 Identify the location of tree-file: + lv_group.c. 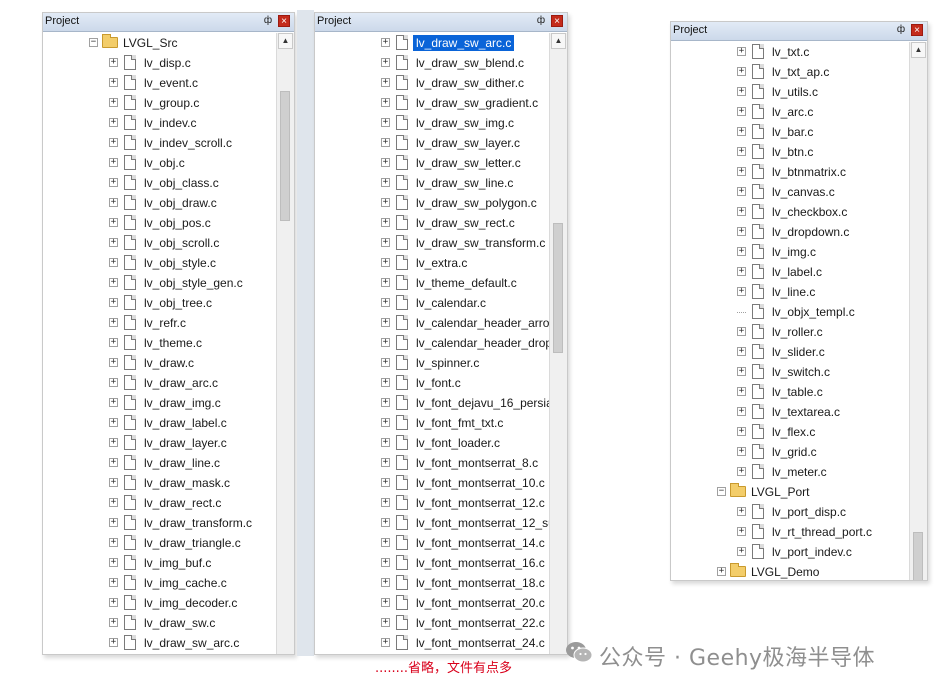
(159, 103).